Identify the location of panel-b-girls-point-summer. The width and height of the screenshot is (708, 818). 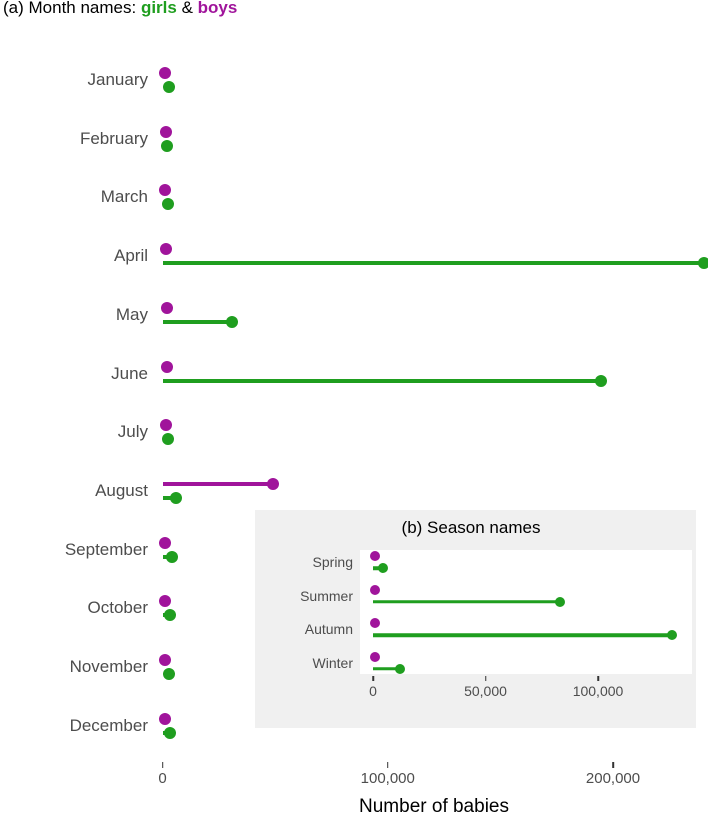
(559, 601).